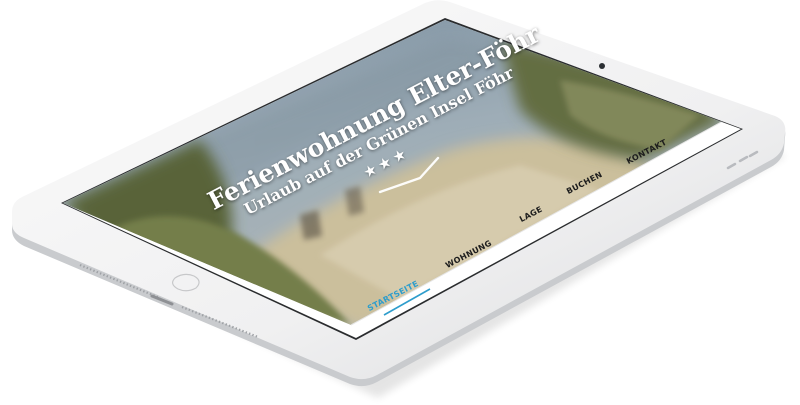 This screenshot has height=405, width=800. Describe the element at coordinates (531, 214) in the screenshot. I see `nav-item-lage: LAGE` at that location.